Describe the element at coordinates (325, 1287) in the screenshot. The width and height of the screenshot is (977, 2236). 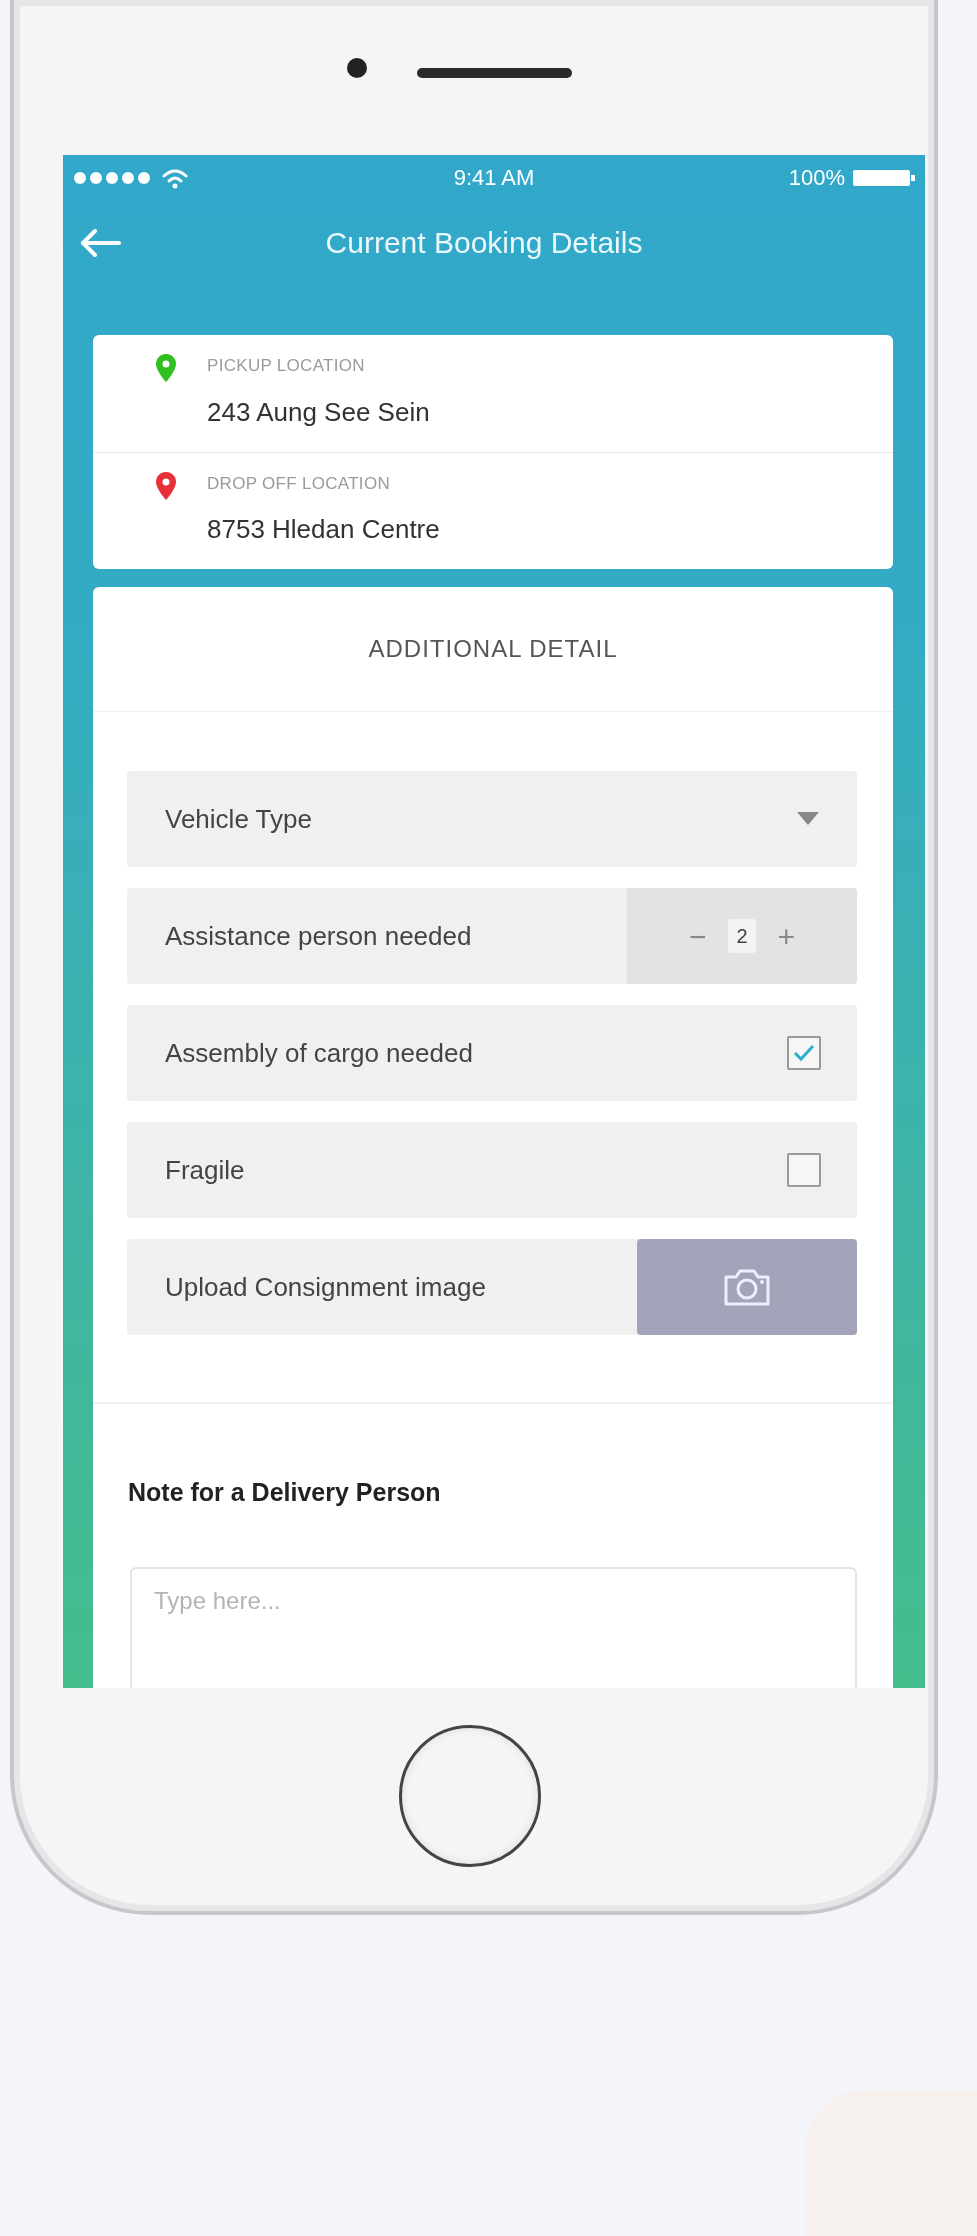
I see `option-label: Upload Consignment image` at that location.